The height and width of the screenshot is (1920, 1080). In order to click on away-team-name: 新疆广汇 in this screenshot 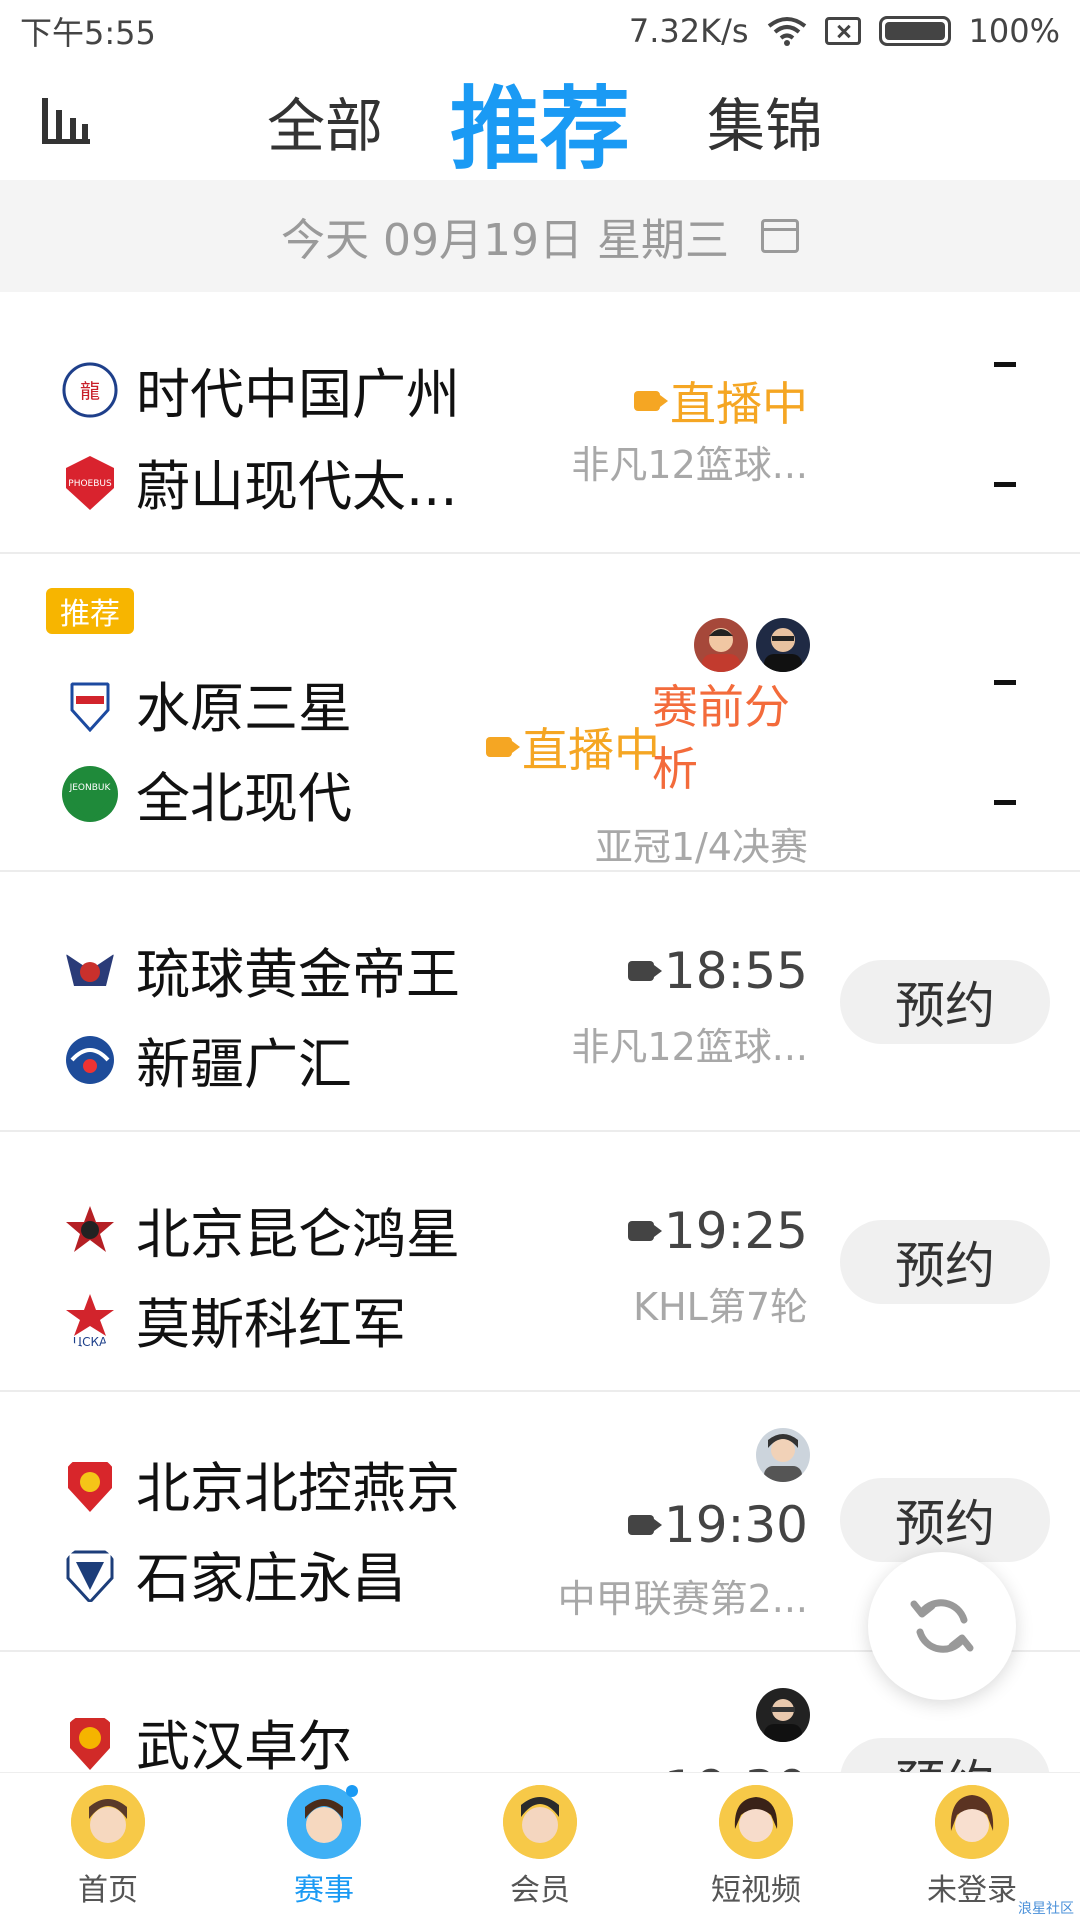, I will do `click(244, 1064)`.